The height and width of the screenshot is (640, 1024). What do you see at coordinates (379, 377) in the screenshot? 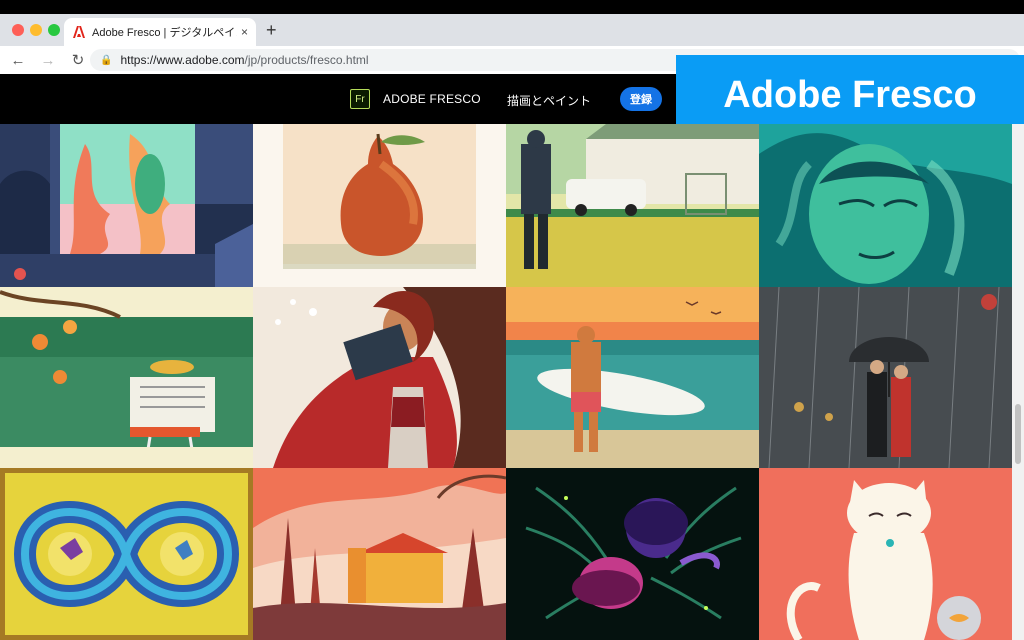
I see `book-woman-art` at bounding box center [379, 377].